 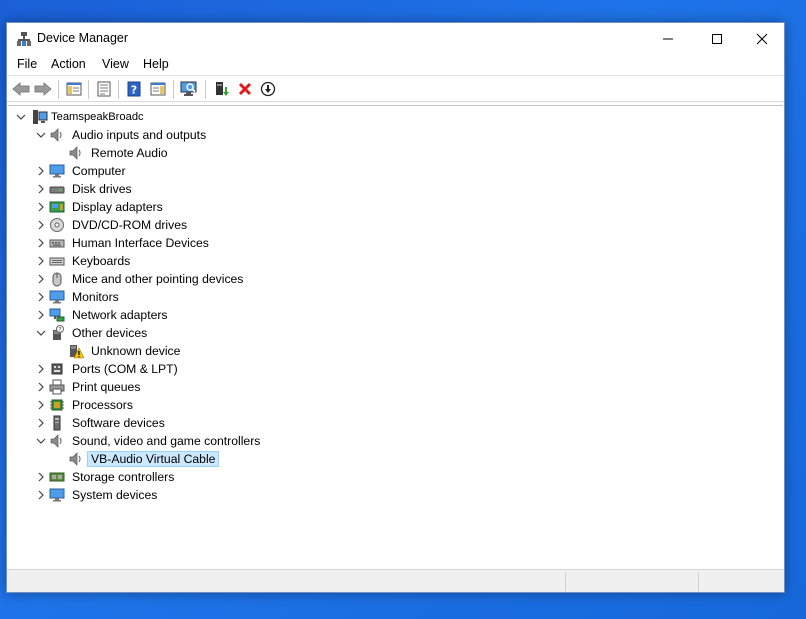 What do you see at coordinates (27, 64) in the screenshot?
I see `menu-file: File` at bounding box center [27, 64].